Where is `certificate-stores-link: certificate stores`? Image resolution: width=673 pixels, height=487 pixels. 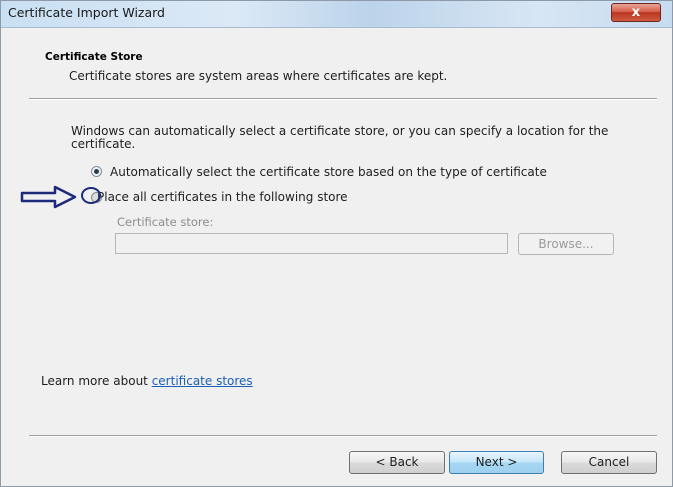
certificate-stores-link: certificate stores is located at coordinates (202, 381).